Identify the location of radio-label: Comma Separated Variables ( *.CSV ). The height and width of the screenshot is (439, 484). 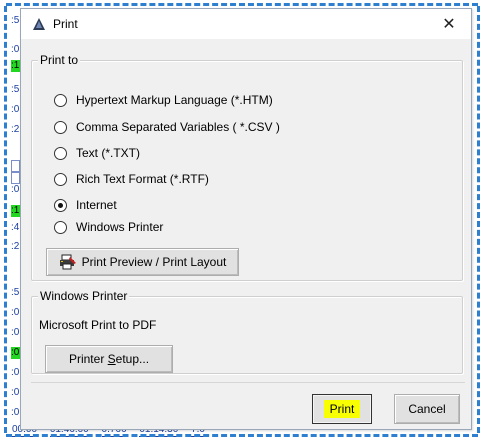
(178, 127).